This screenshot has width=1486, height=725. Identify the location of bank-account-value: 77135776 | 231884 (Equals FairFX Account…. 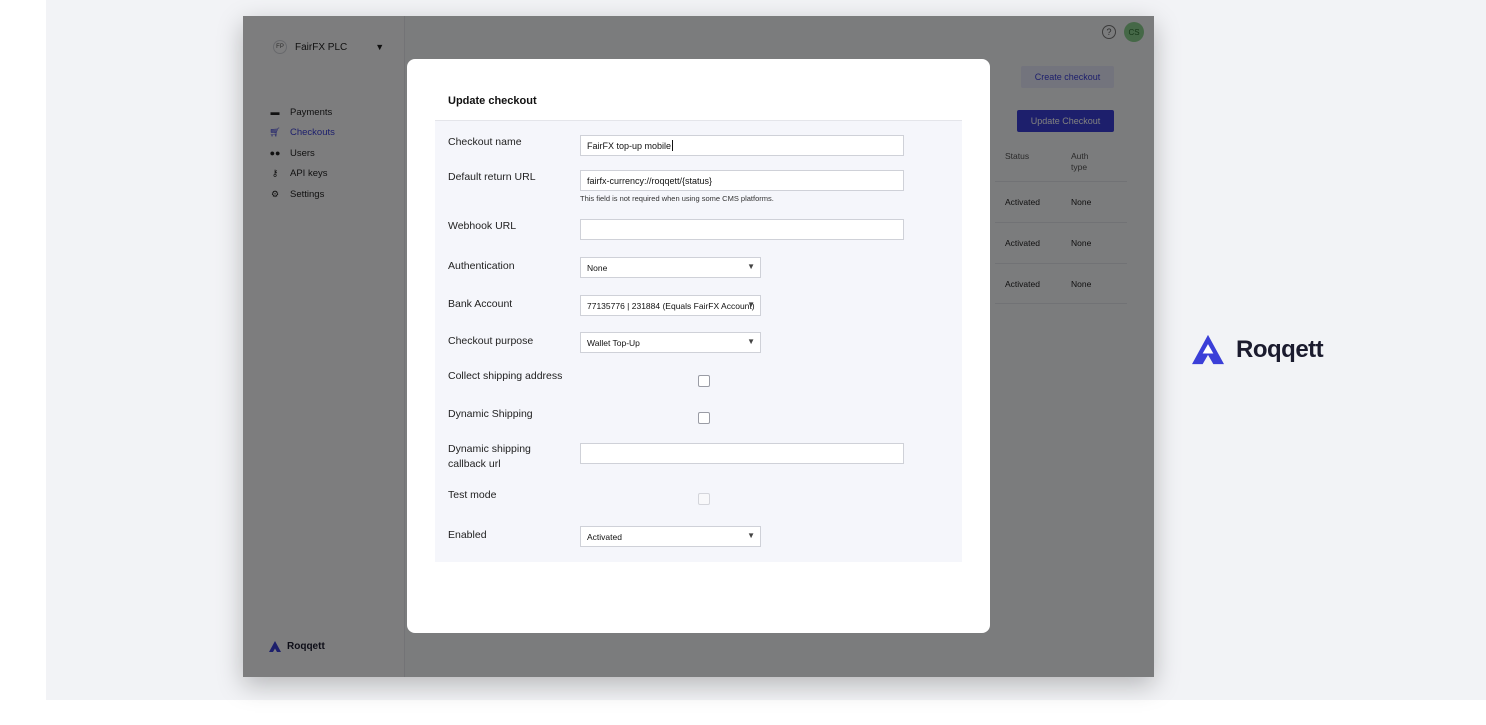
(671, 305).